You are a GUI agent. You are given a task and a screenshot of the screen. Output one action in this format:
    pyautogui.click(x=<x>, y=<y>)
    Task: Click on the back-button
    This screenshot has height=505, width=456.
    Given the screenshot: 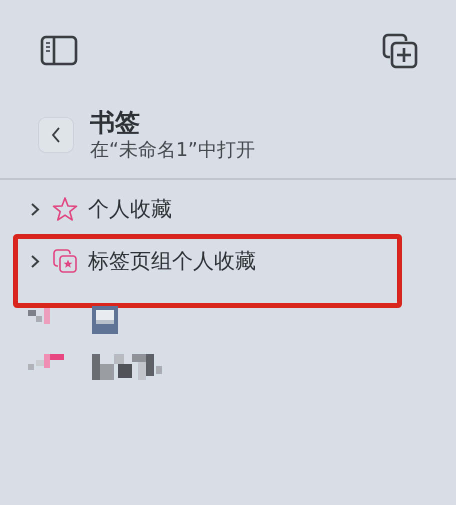 What is the action you would take?
    pyautogui.click(x=56, y=135)
    